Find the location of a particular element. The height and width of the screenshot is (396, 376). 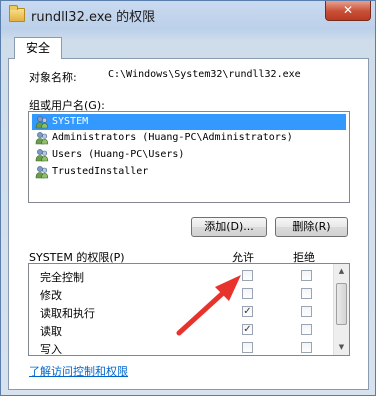

scroll-thumb is located at coordinates (341, 304).